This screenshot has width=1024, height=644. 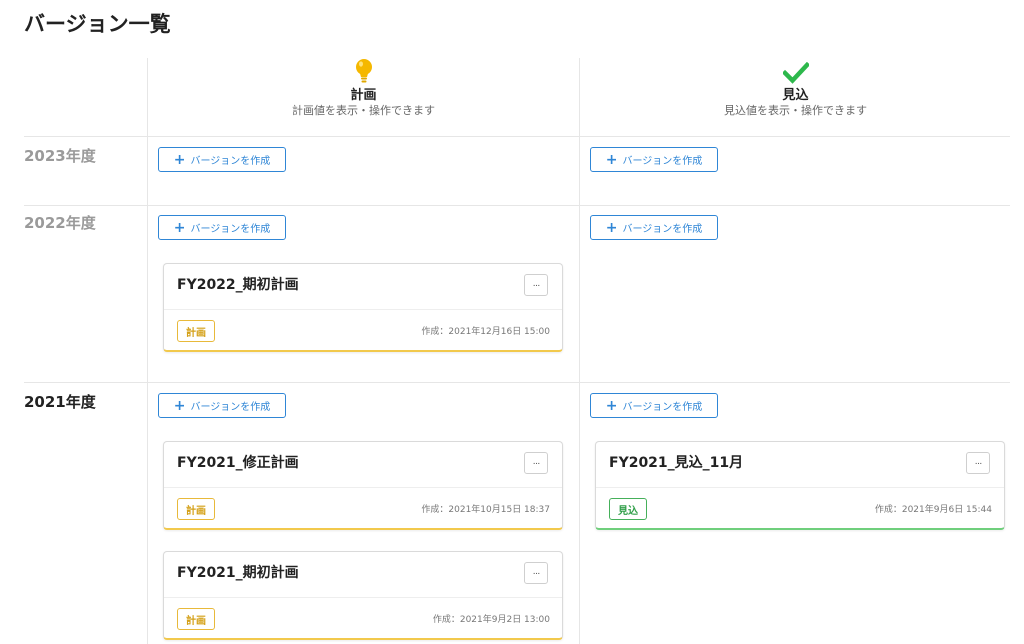 I want to click on year-label-2022: 2022年度, so click(x=60, y=223).